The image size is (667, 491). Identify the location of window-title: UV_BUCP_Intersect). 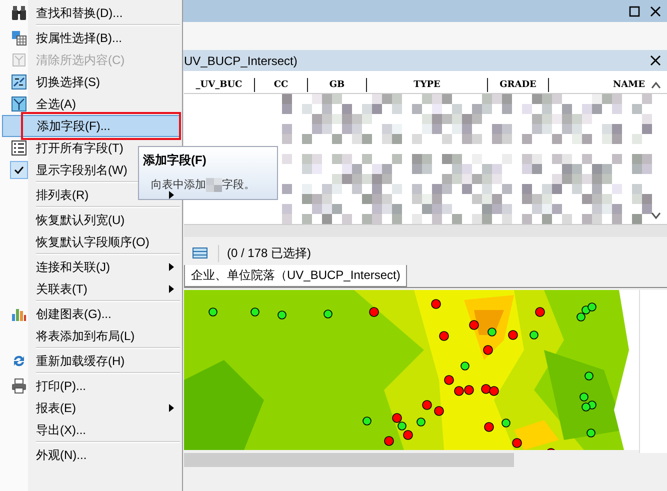
(241, 61).